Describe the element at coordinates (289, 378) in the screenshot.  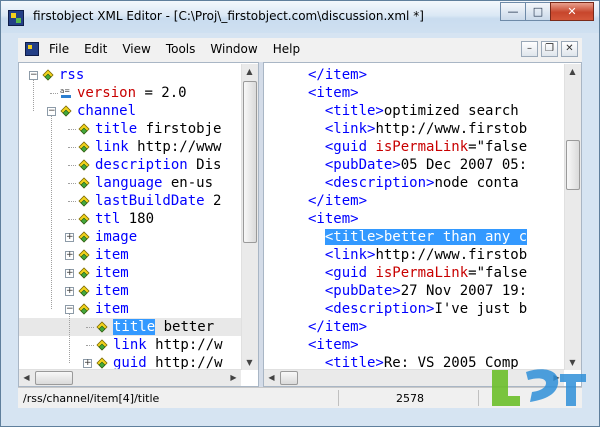
I see `xml-hscroll-thumb` at that location.